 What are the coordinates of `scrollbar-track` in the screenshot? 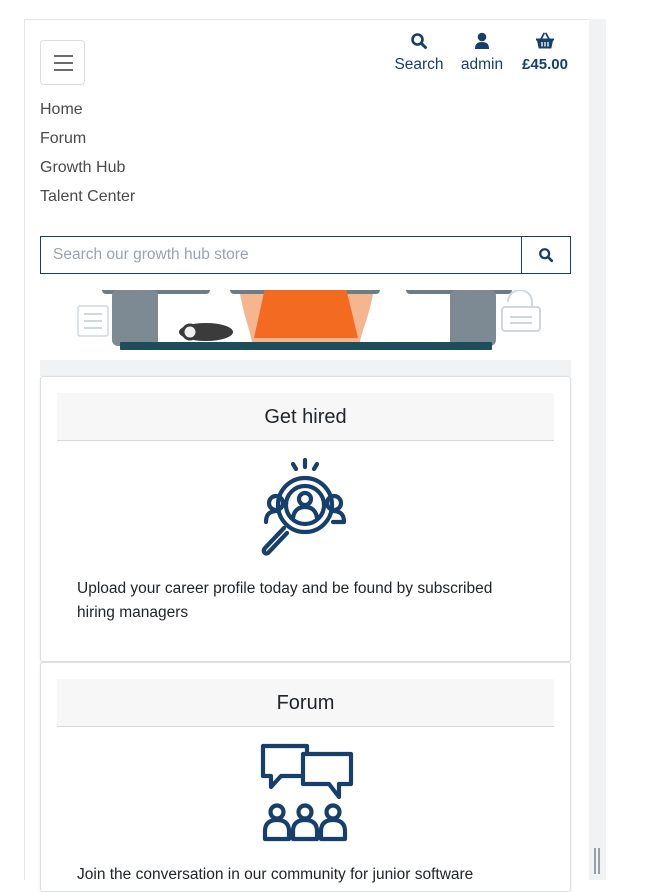 It's located at (597, 449).